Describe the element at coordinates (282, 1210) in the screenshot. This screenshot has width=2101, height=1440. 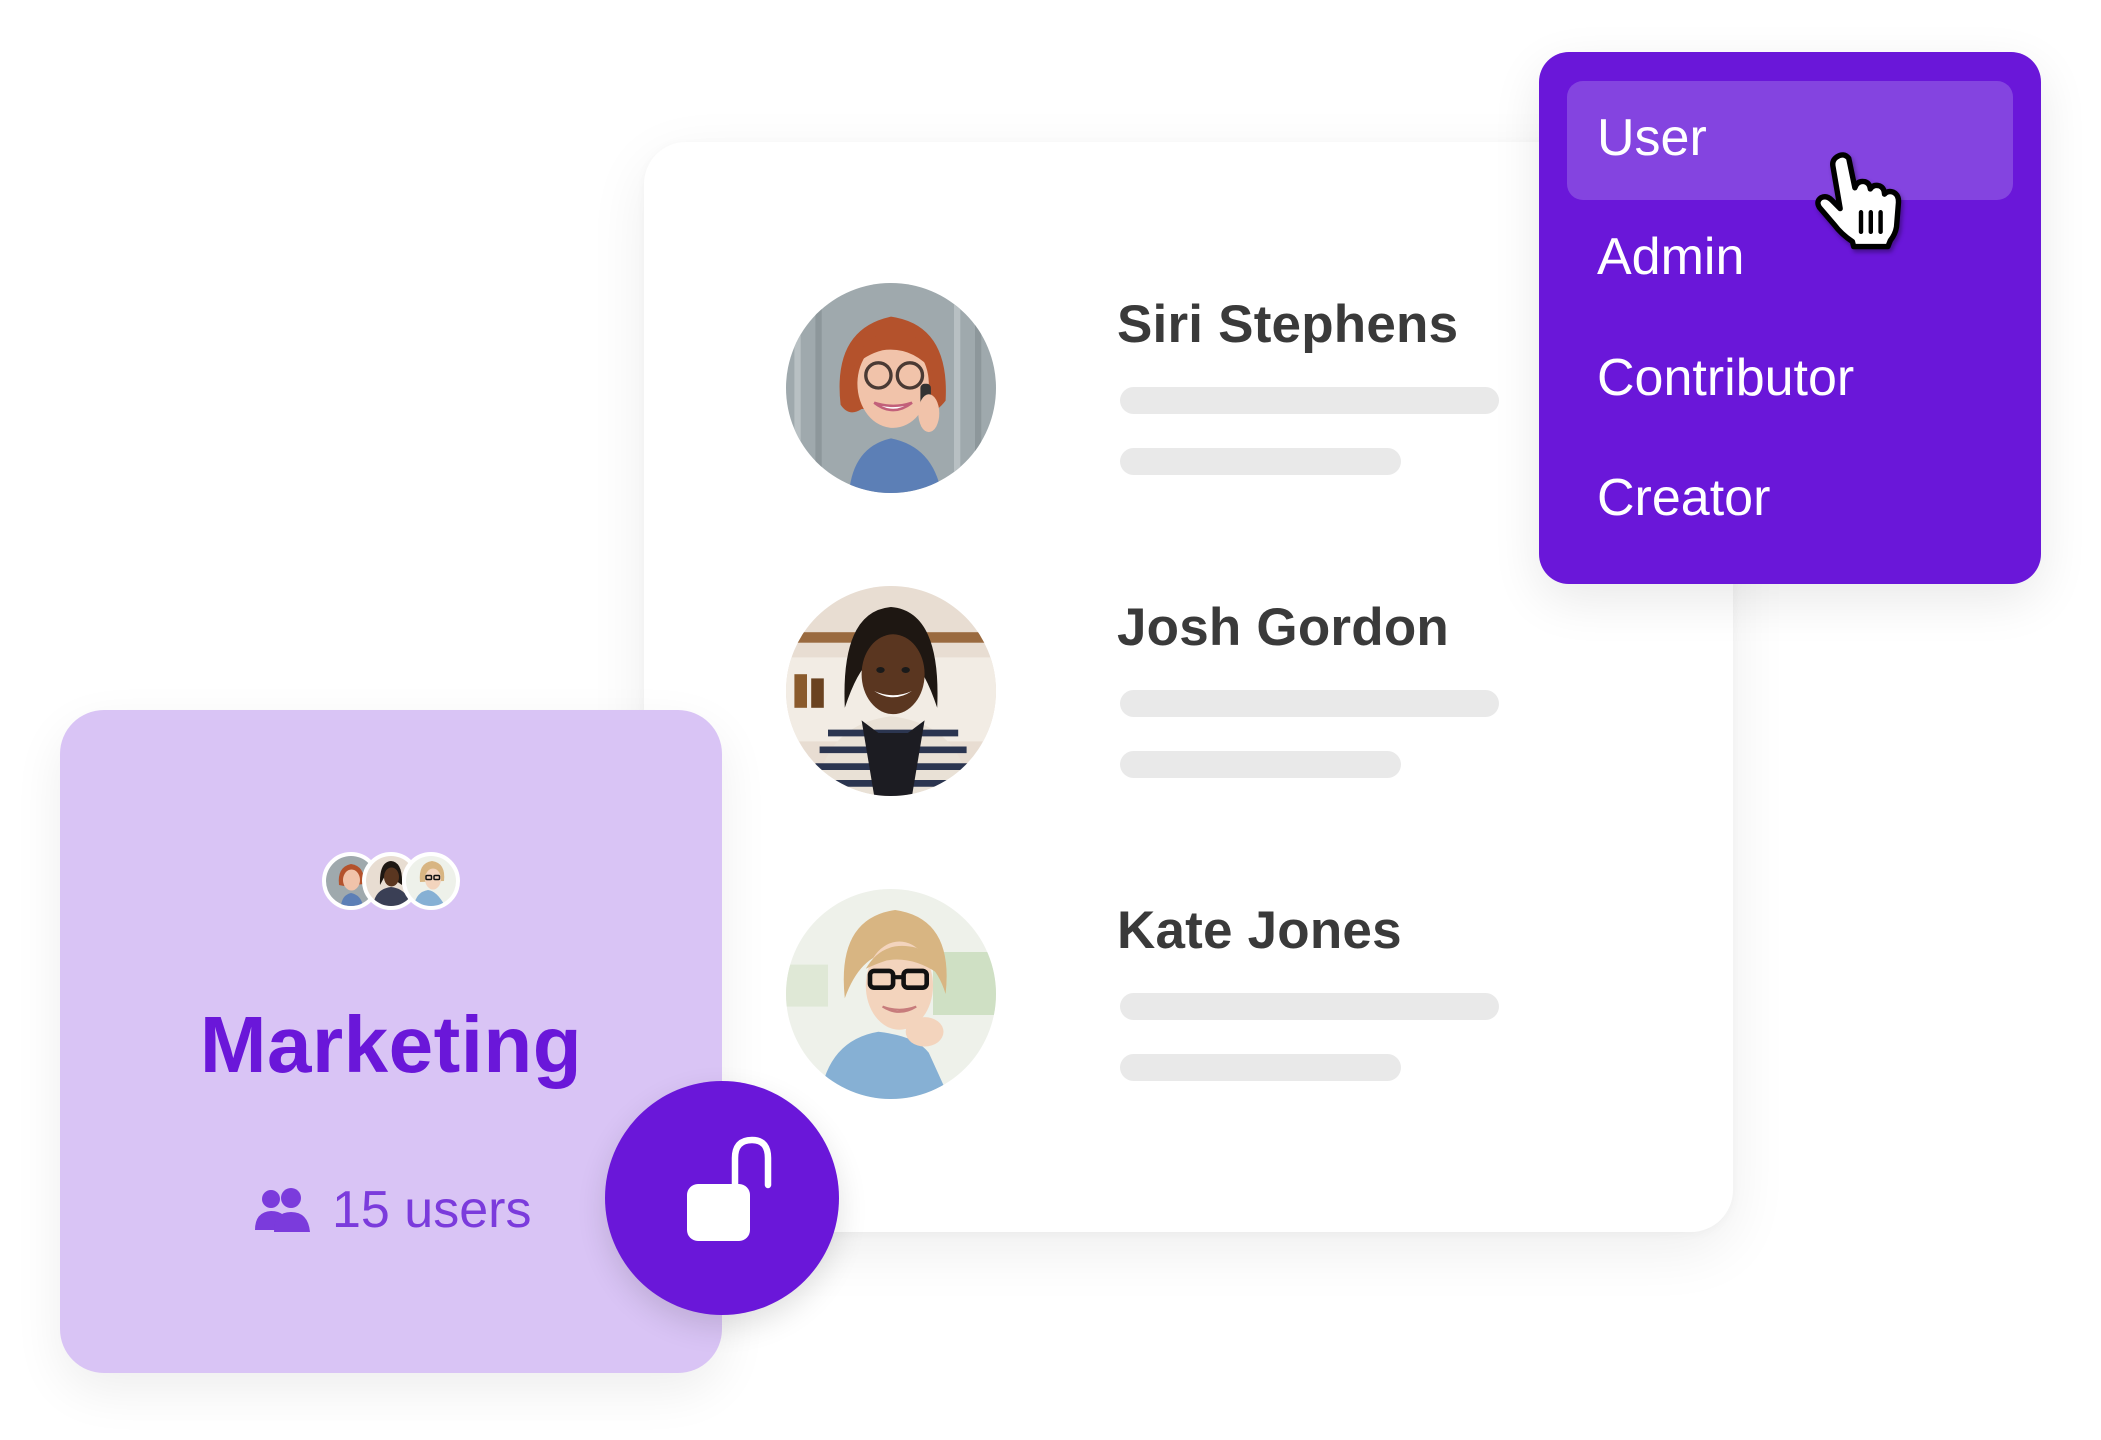
I see `users-icon` at that location.